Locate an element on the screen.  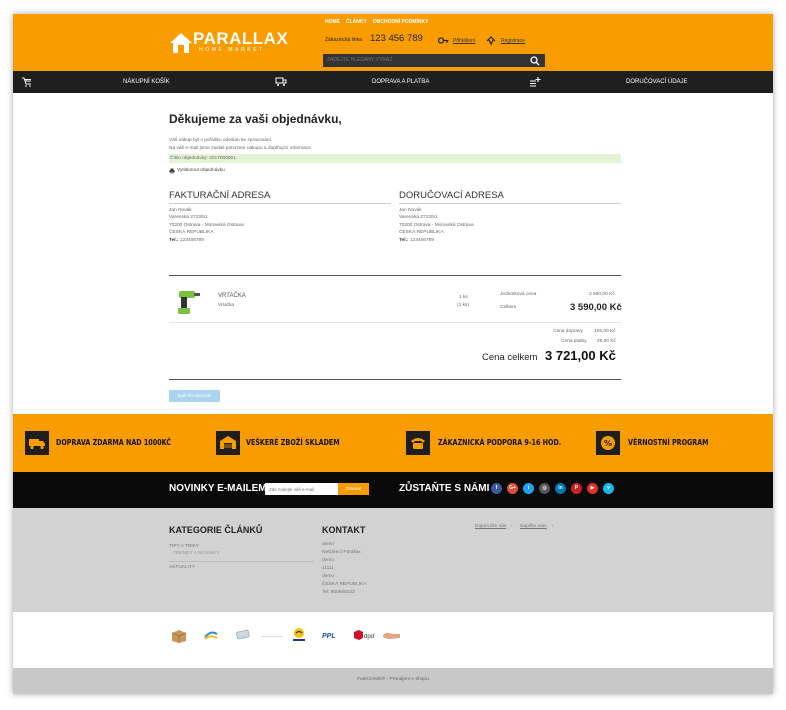
delivery-phone: Tel.: 123456789 is located at coordinates (416, 240).